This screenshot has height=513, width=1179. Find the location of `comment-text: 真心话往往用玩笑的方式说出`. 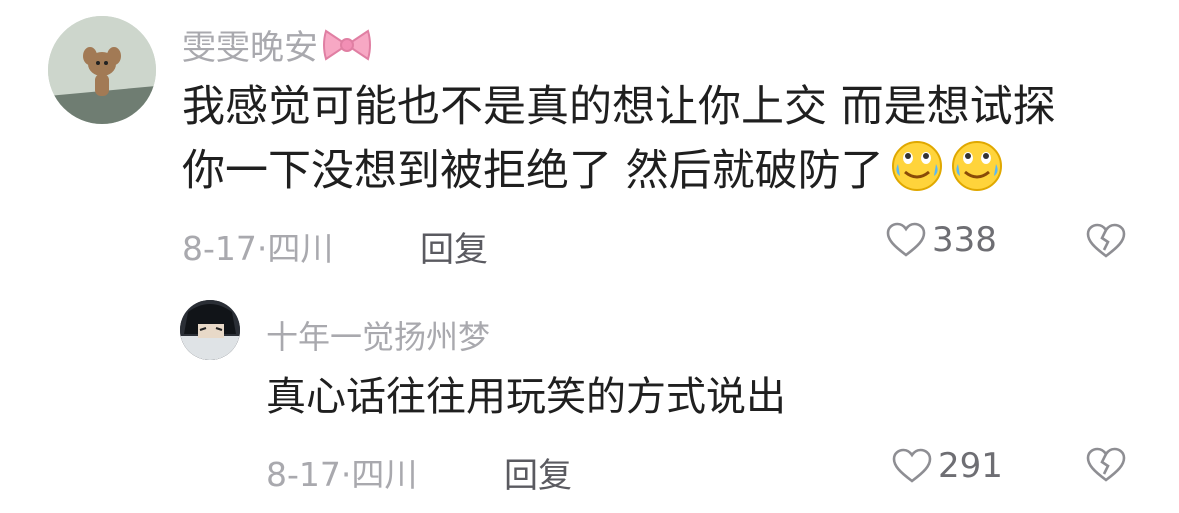

comment-text: 真心话往往用玩笑的方式说出 is located at coordinates (526, 397).